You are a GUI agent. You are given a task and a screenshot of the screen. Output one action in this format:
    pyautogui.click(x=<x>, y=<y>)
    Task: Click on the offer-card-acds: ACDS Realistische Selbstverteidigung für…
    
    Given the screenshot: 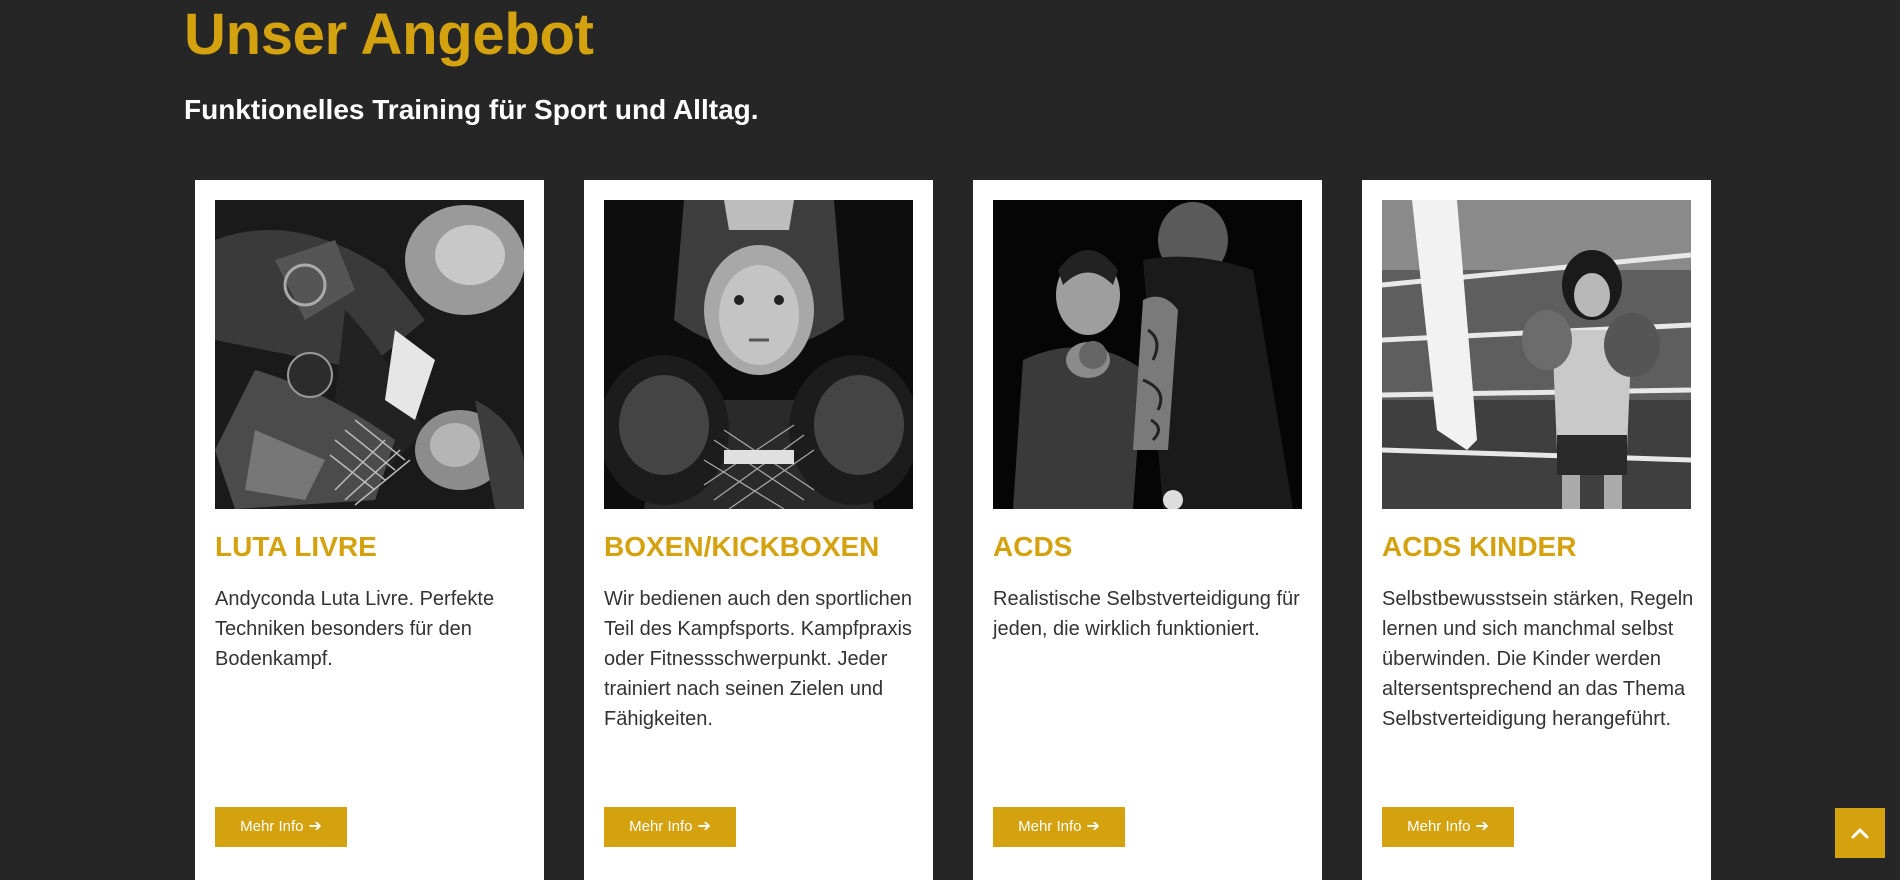 What is the action you would take?
    pyautogui.click(x=1147, y=530)
    